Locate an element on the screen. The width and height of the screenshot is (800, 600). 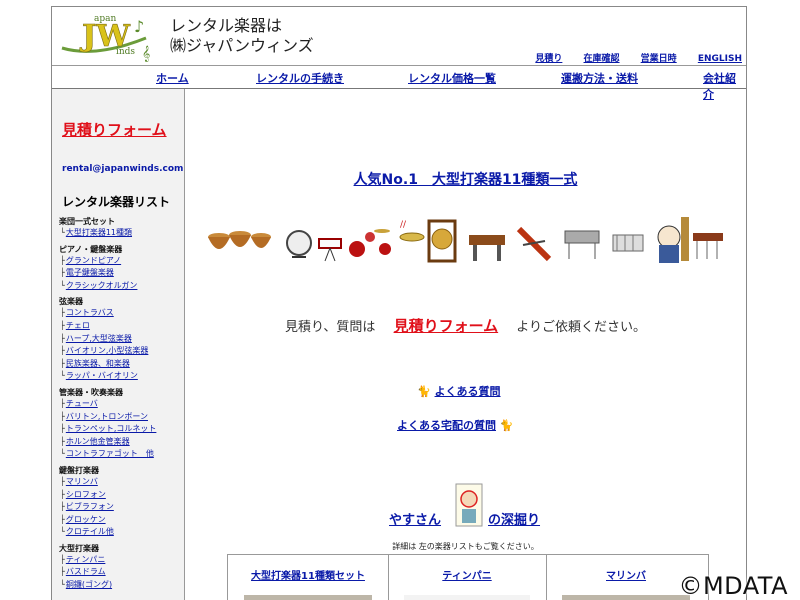
inquiry-text: 見積り、質問は 見積りフォーム よりご依頼ください。 is located at coordinates (465, 325).